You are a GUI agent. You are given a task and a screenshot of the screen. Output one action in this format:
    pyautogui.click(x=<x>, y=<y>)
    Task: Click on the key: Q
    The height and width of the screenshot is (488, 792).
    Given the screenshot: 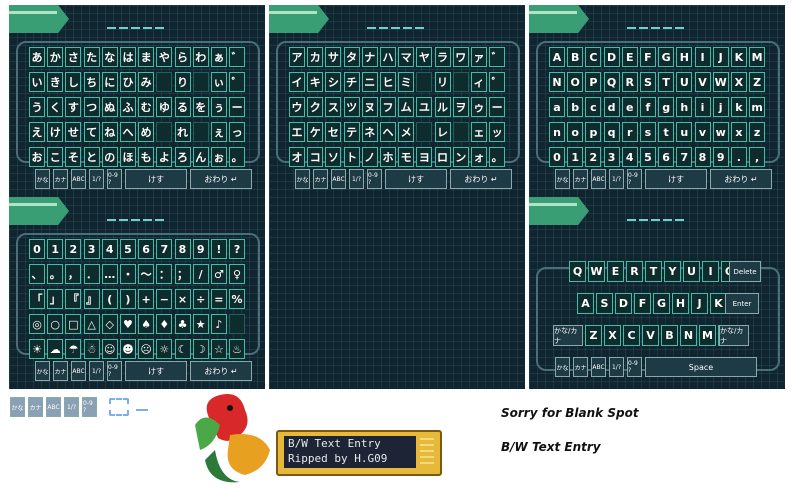 What is the action you would take?
    pyautogui.click(x=611, y=82)
    